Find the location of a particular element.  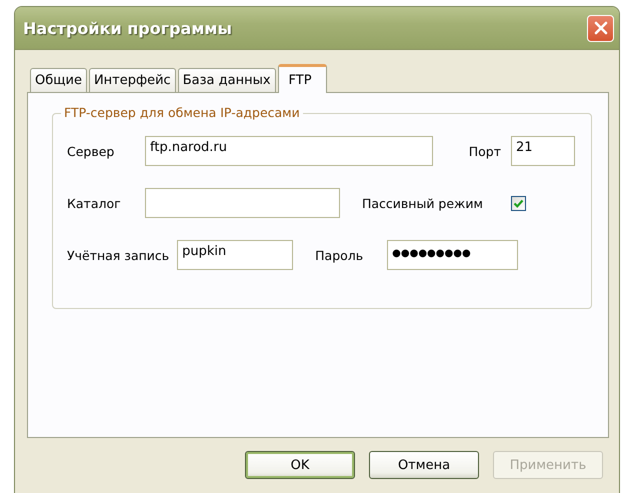

dialog-button: OK is located at coordinates (300, 465).